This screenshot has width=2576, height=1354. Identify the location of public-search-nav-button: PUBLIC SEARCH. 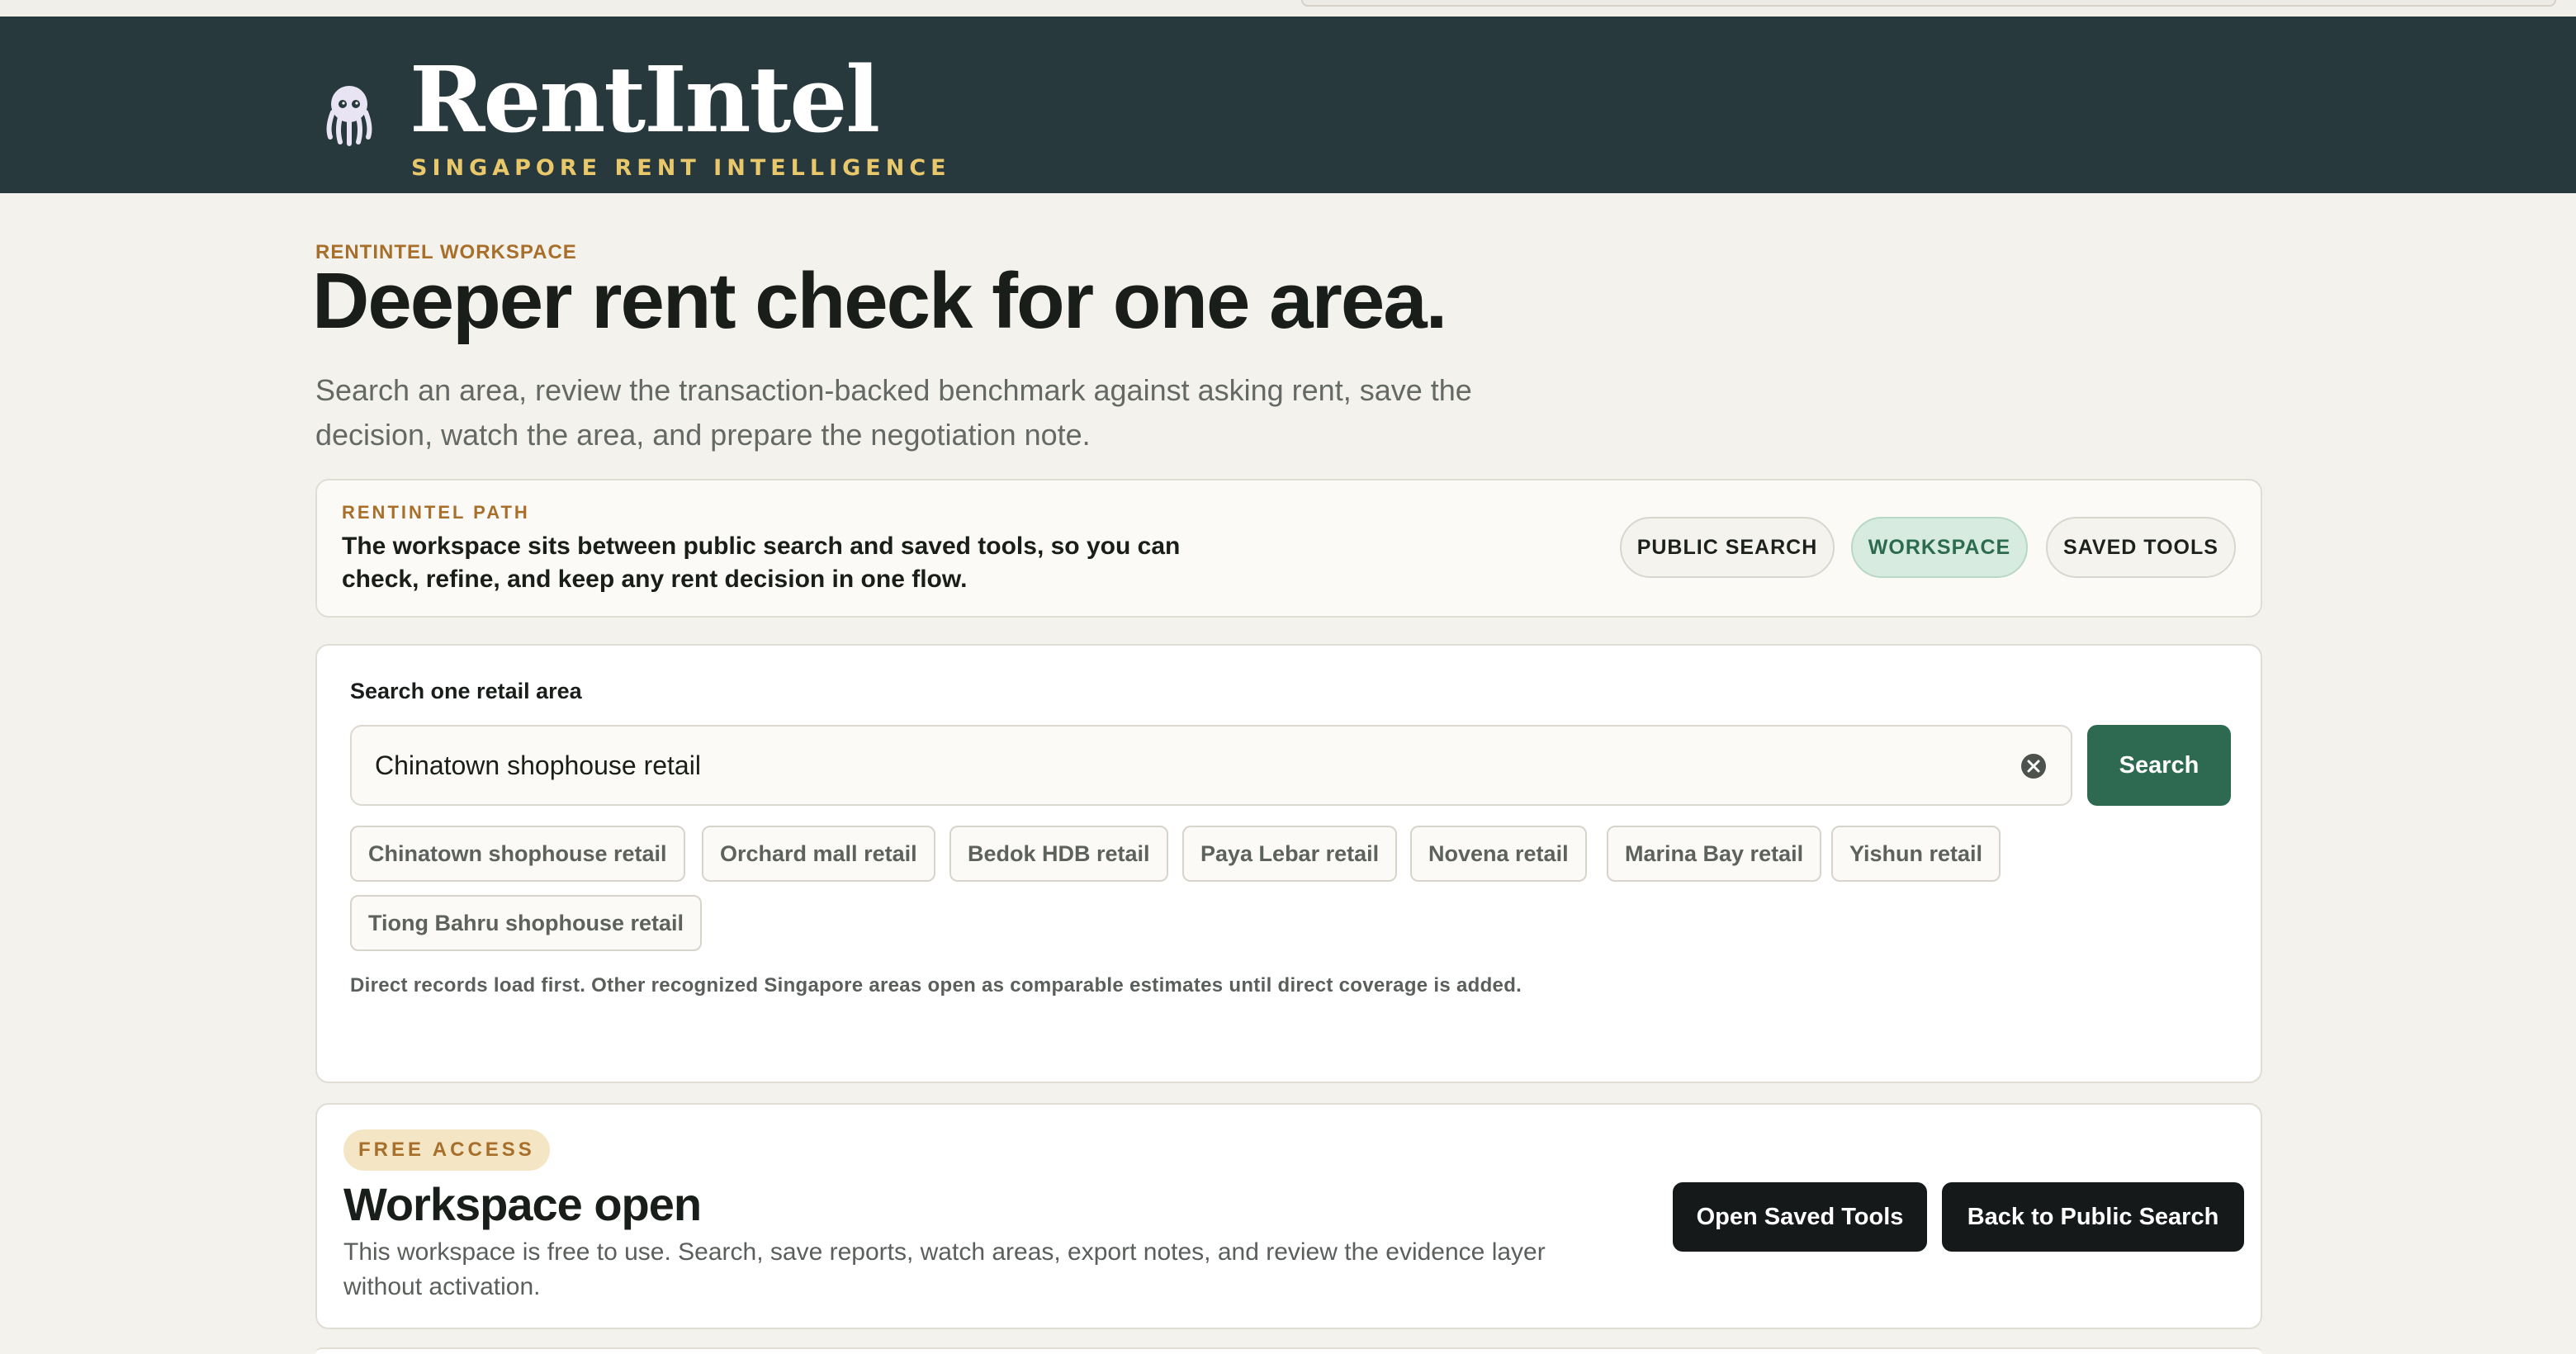
(1727, 547).